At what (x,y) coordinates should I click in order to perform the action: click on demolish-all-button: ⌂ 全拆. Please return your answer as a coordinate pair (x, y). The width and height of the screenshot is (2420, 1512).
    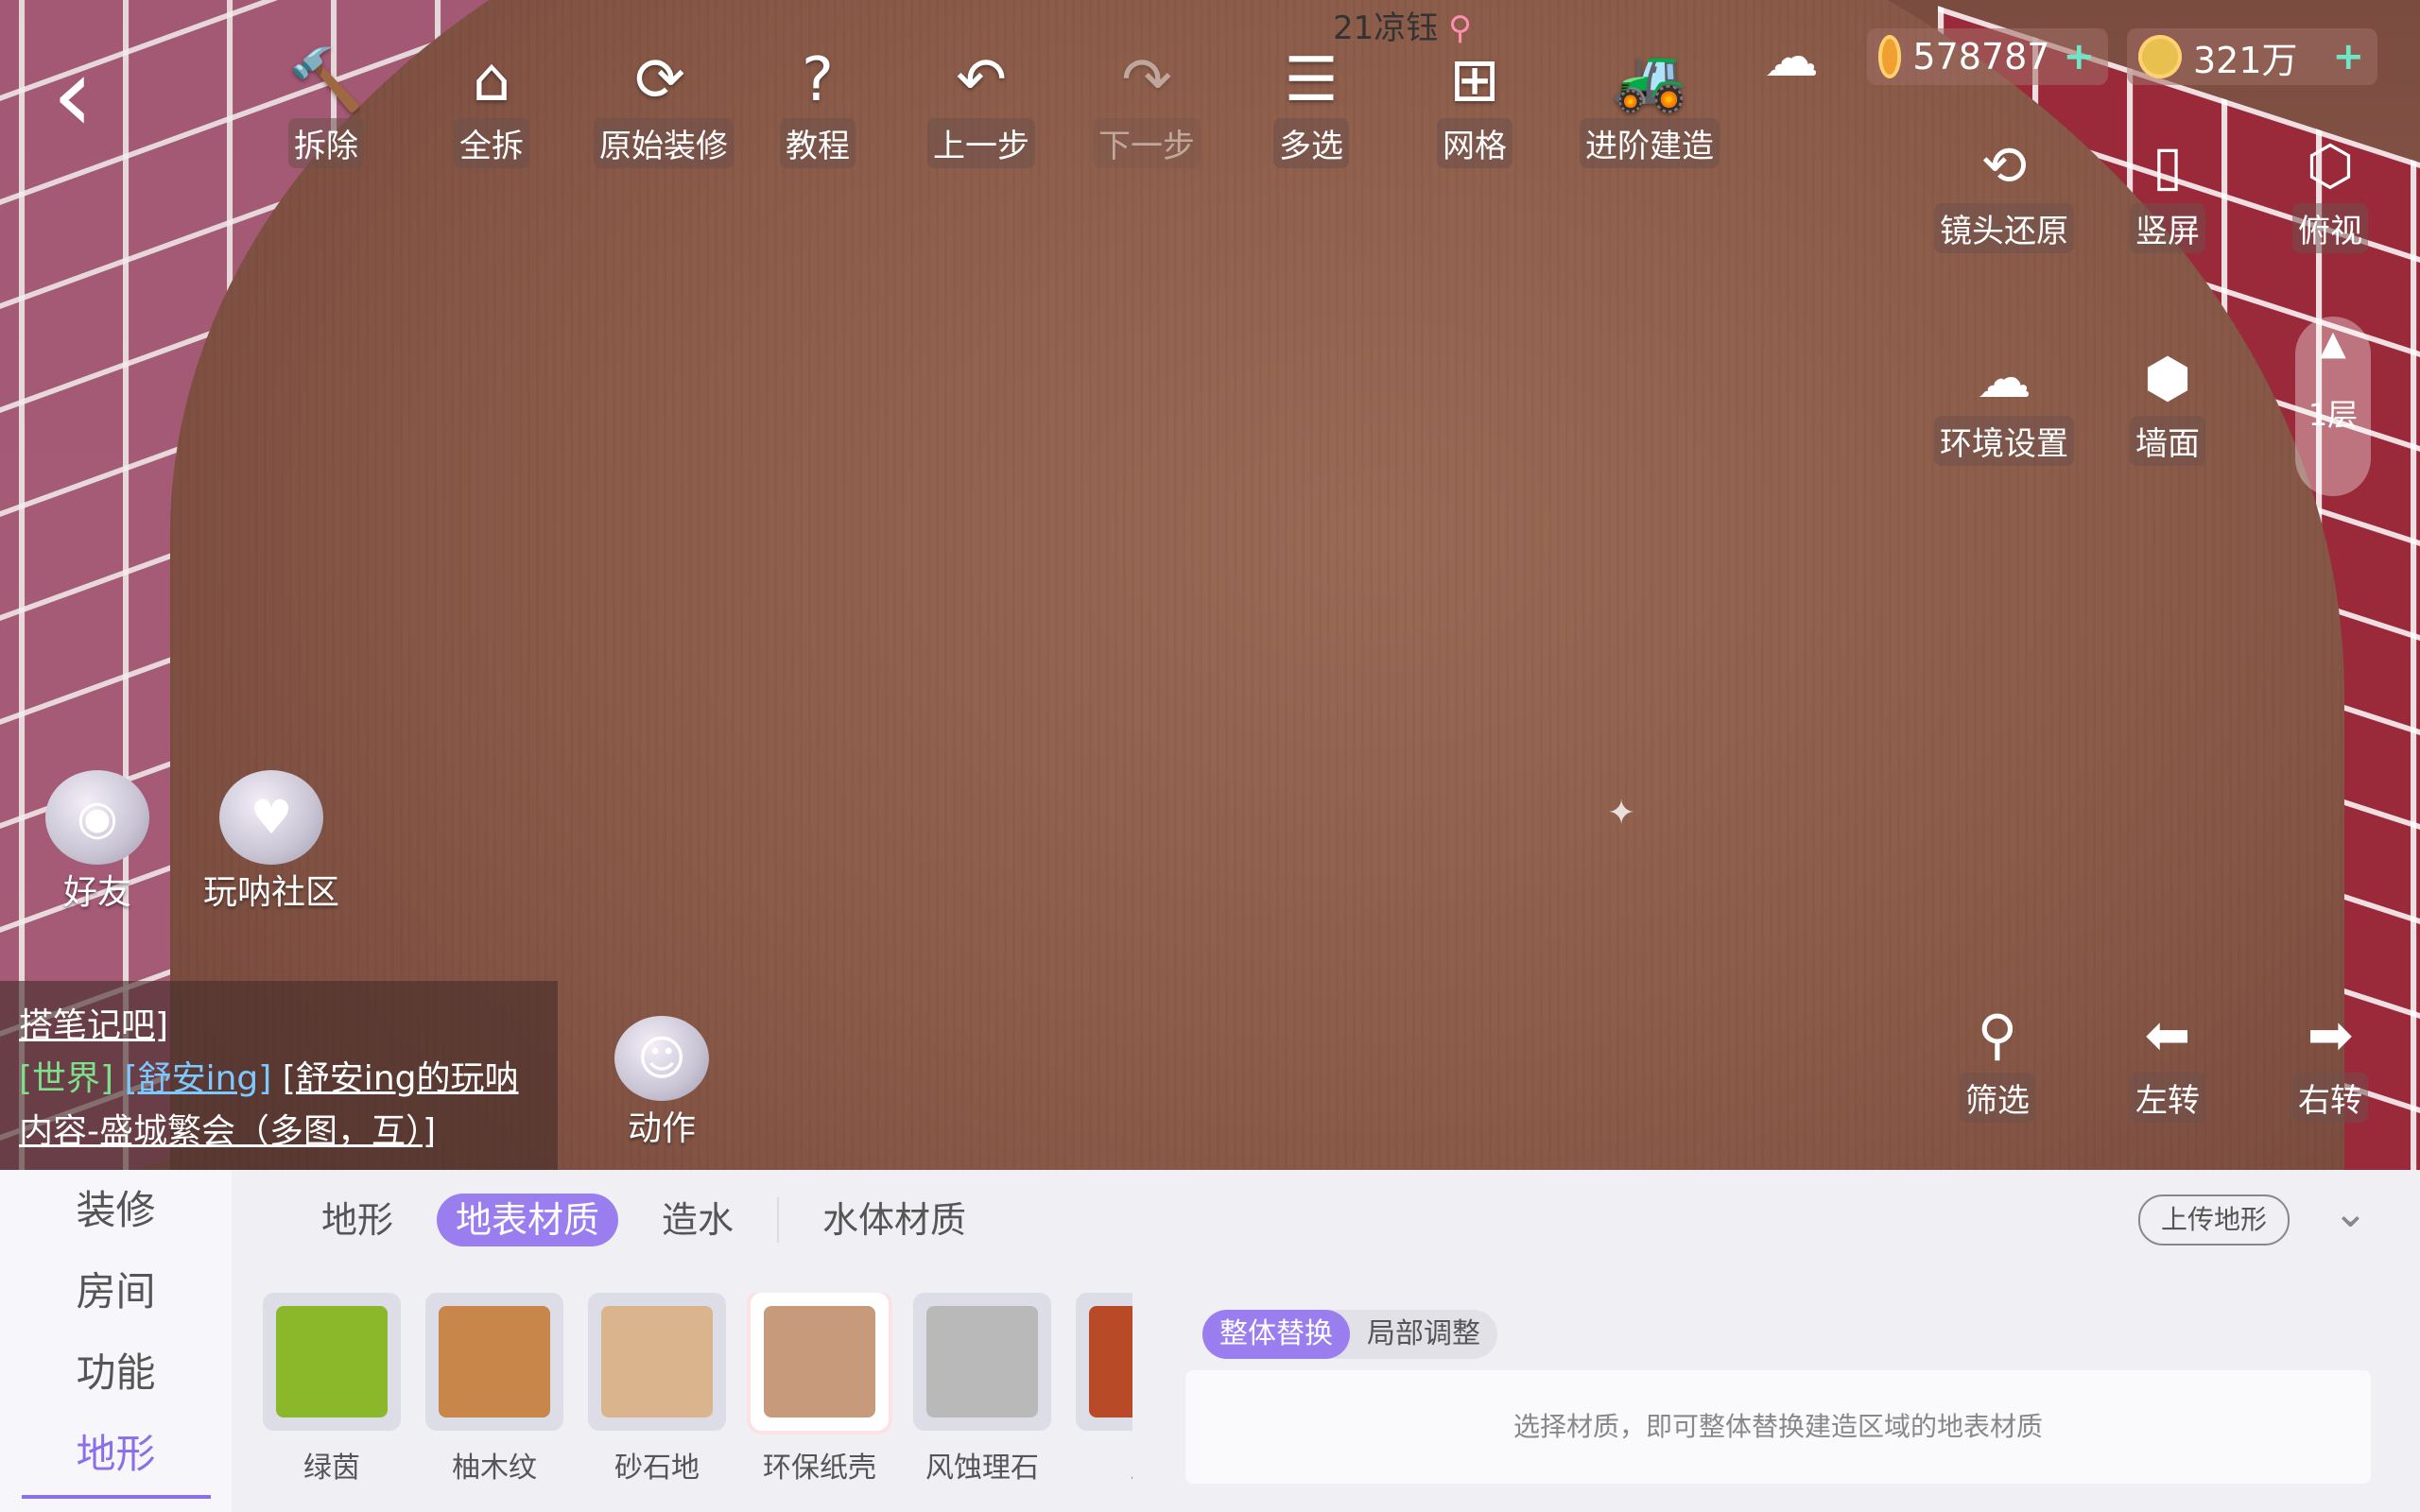
    Looking at the image, I should click on (491, 105).